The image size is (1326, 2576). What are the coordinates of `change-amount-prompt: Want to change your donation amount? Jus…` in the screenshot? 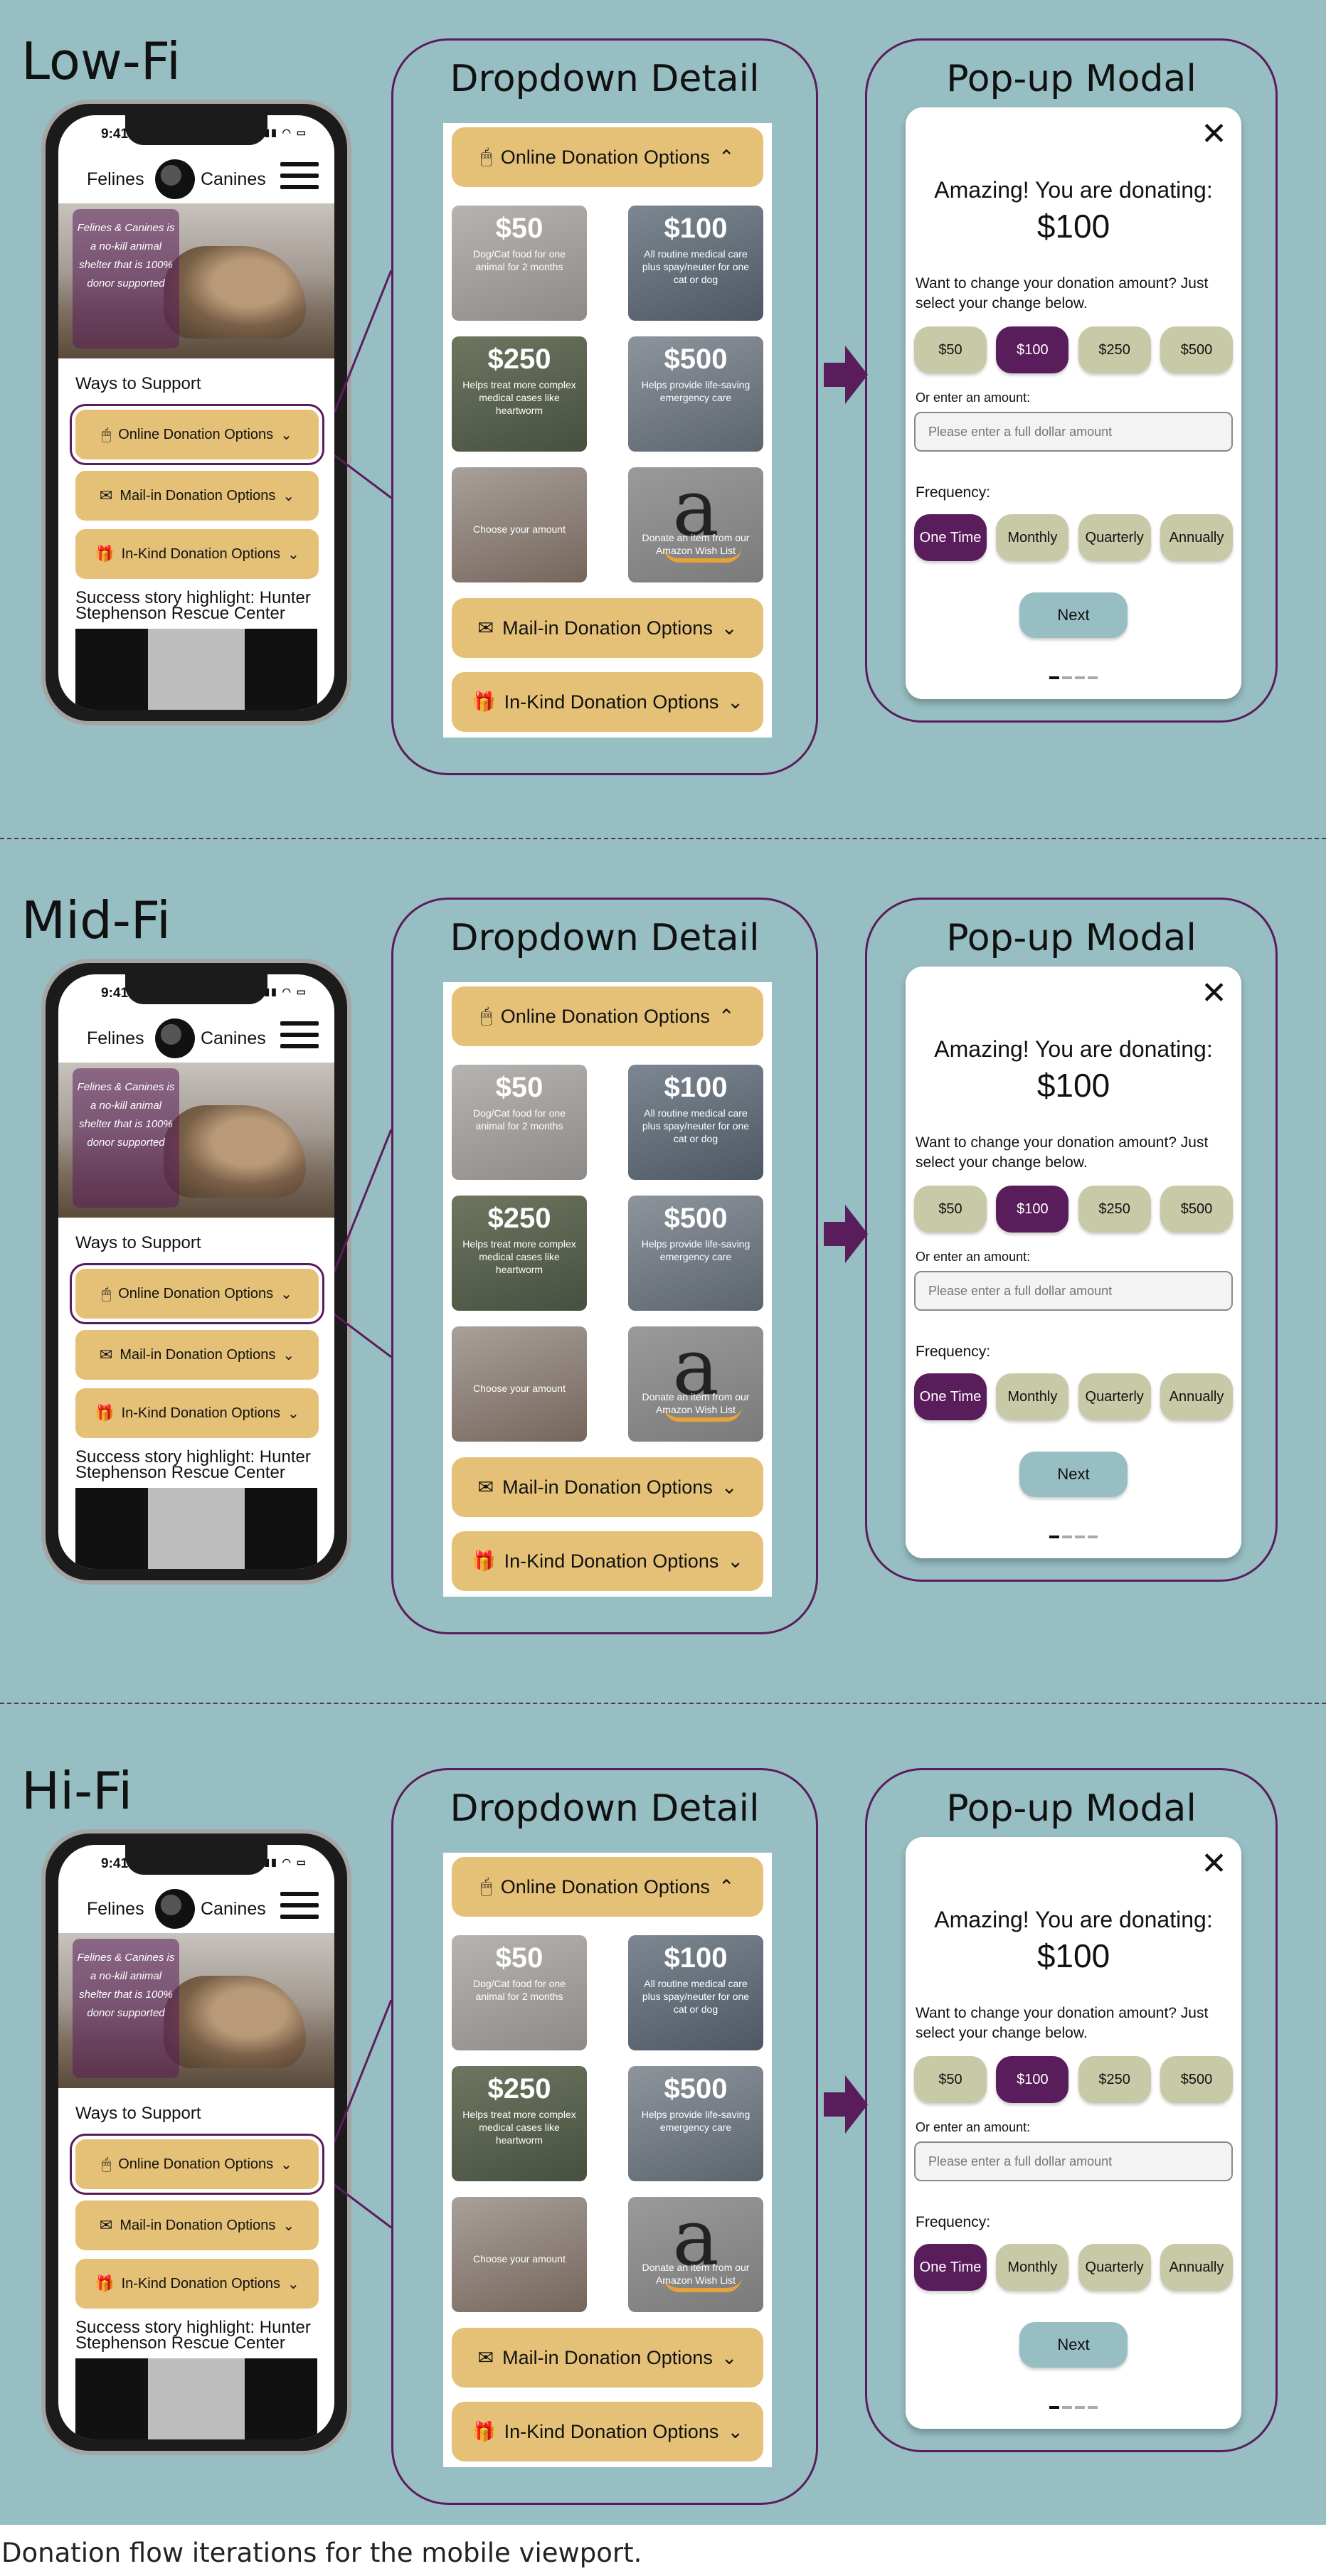 It's located at (1062, 2023).